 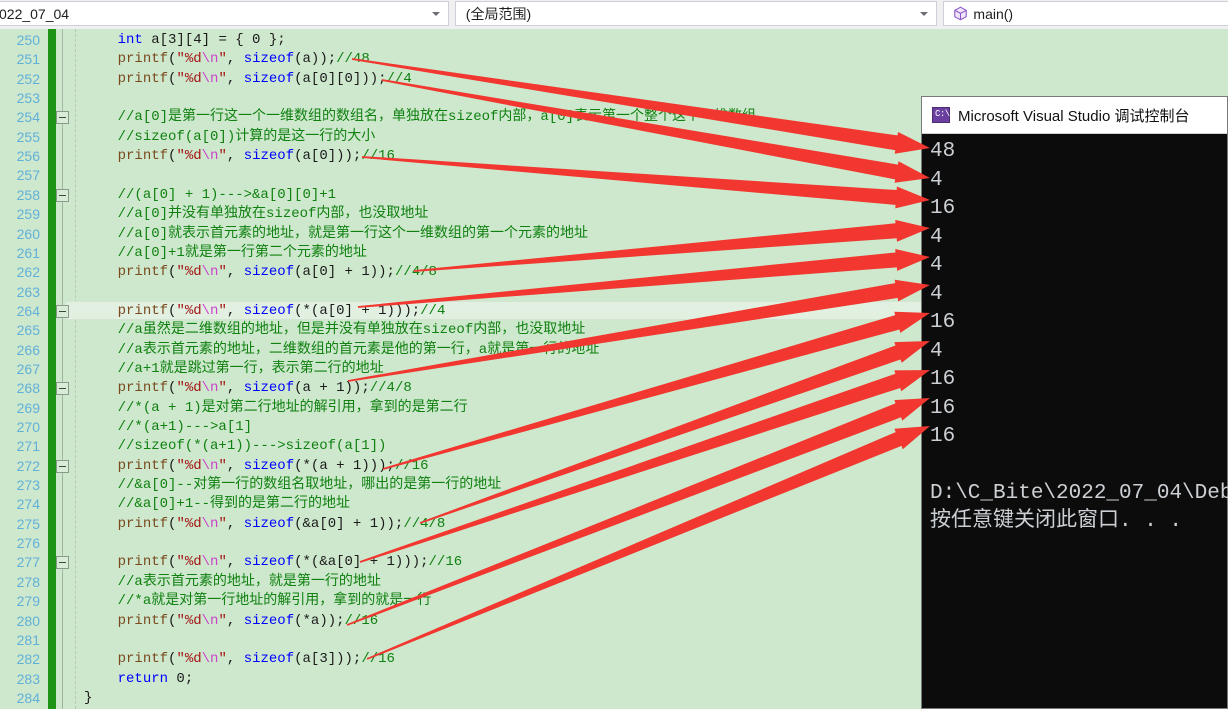 What do you see at coordinates (265, 311) in the screenshot?
I see `code-line: printf("%d\n", sizeof(*(a[0] + 1)));//4` at bounding box center [265, 311].